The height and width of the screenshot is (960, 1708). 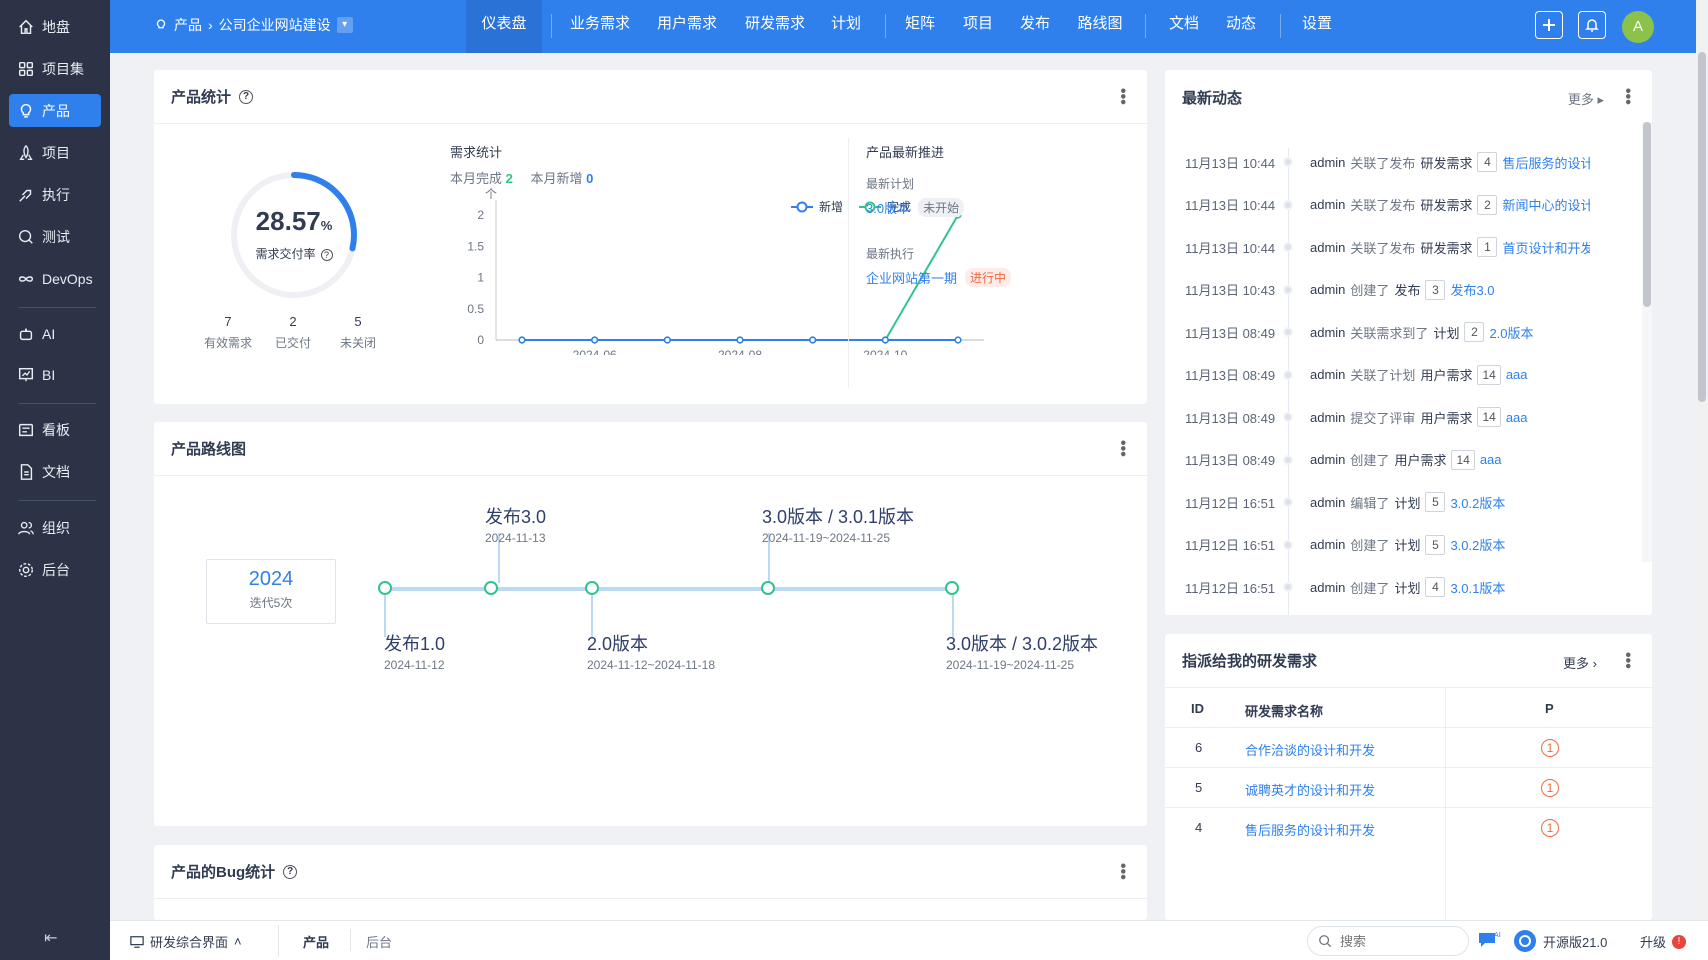 What do you see at coordinates (1035, 26) in the screenshot?
I see `tab-release: 发布` at bounding box center [1035, 26].